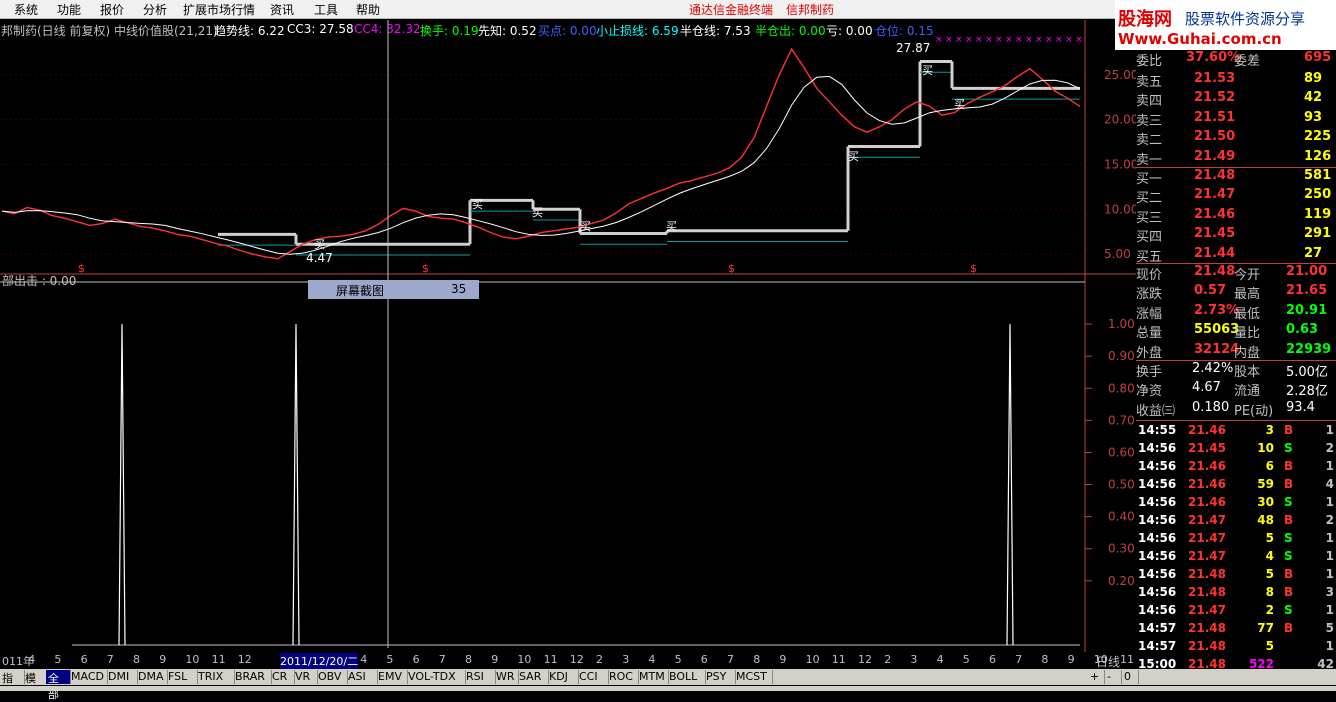  Describe the element at coordinates (1247, 61) in the screenshot. I see `weicha-label: 委差` at that location.